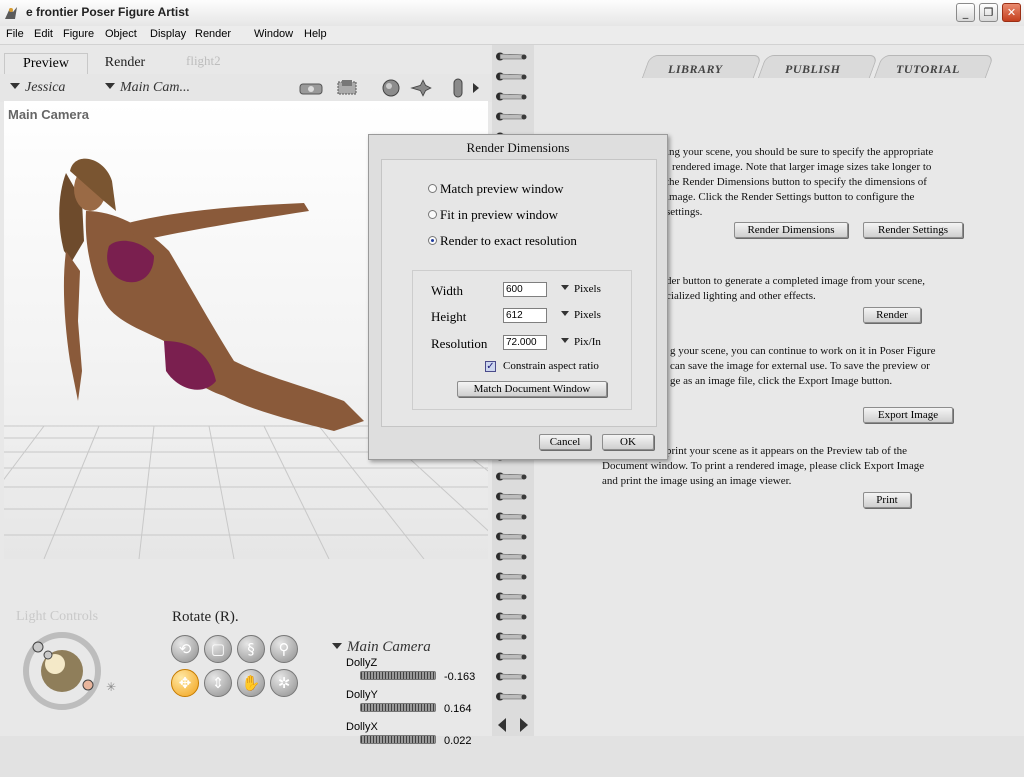 The image size is (1024, 777). Describe the element at coordinates (458, 741) in the screenshot. I see `param-value: 0.022` at that location.